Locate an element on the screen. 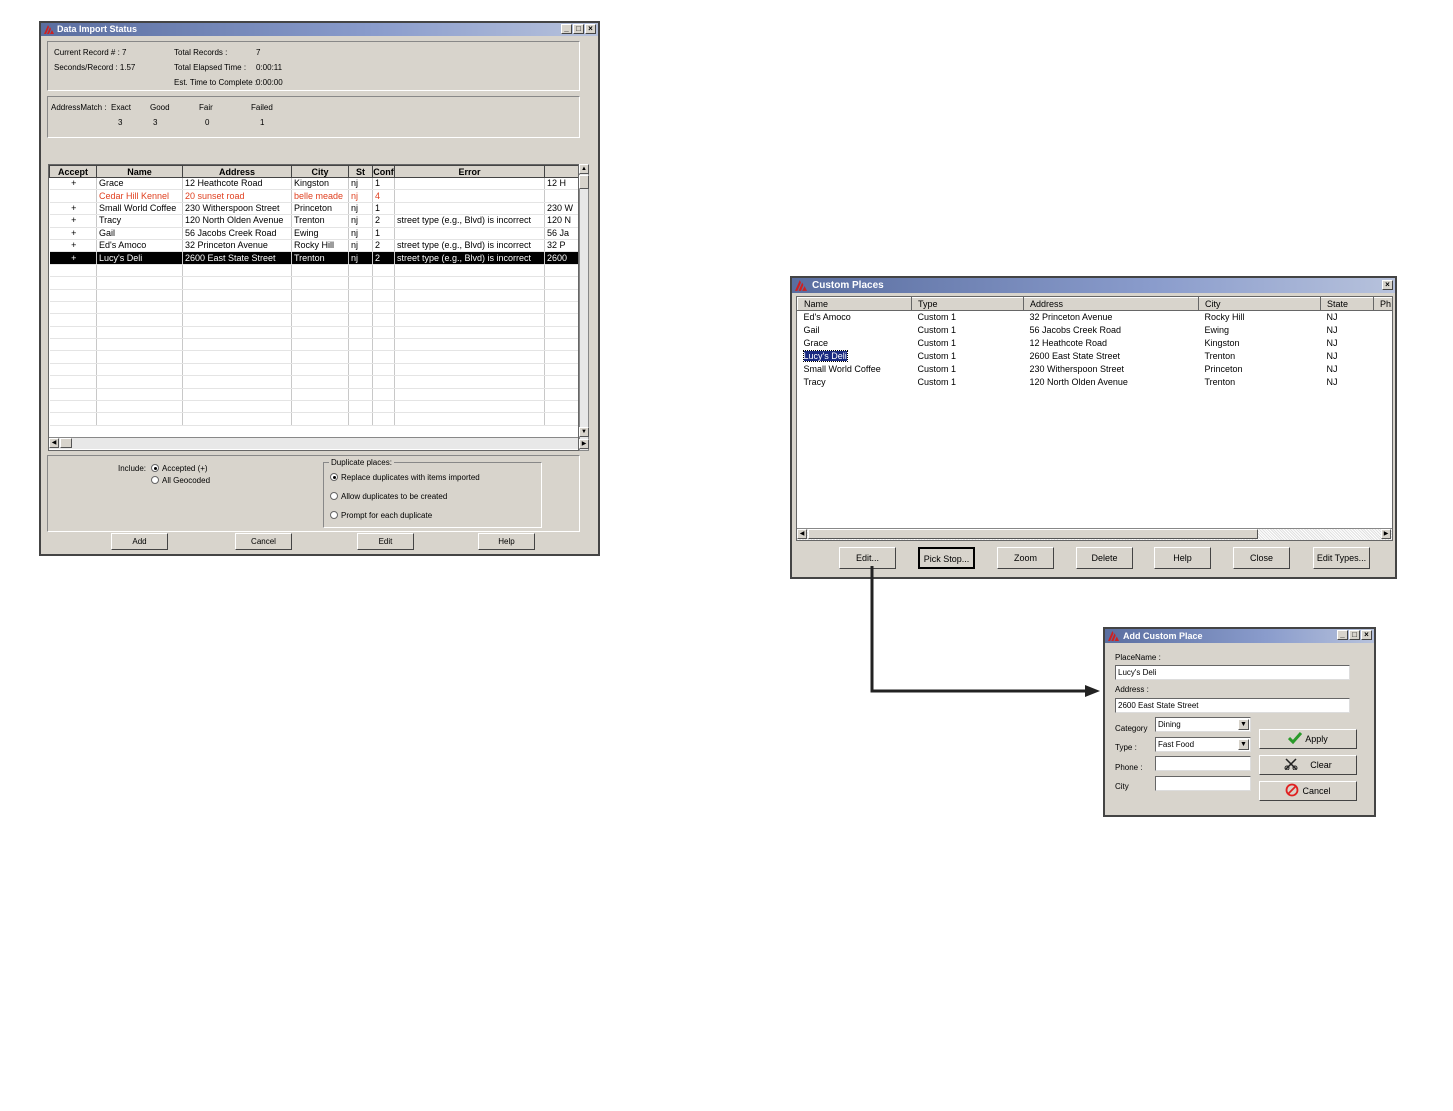  cancel-place-button: Cancel is located at coordinates (1308, 791).